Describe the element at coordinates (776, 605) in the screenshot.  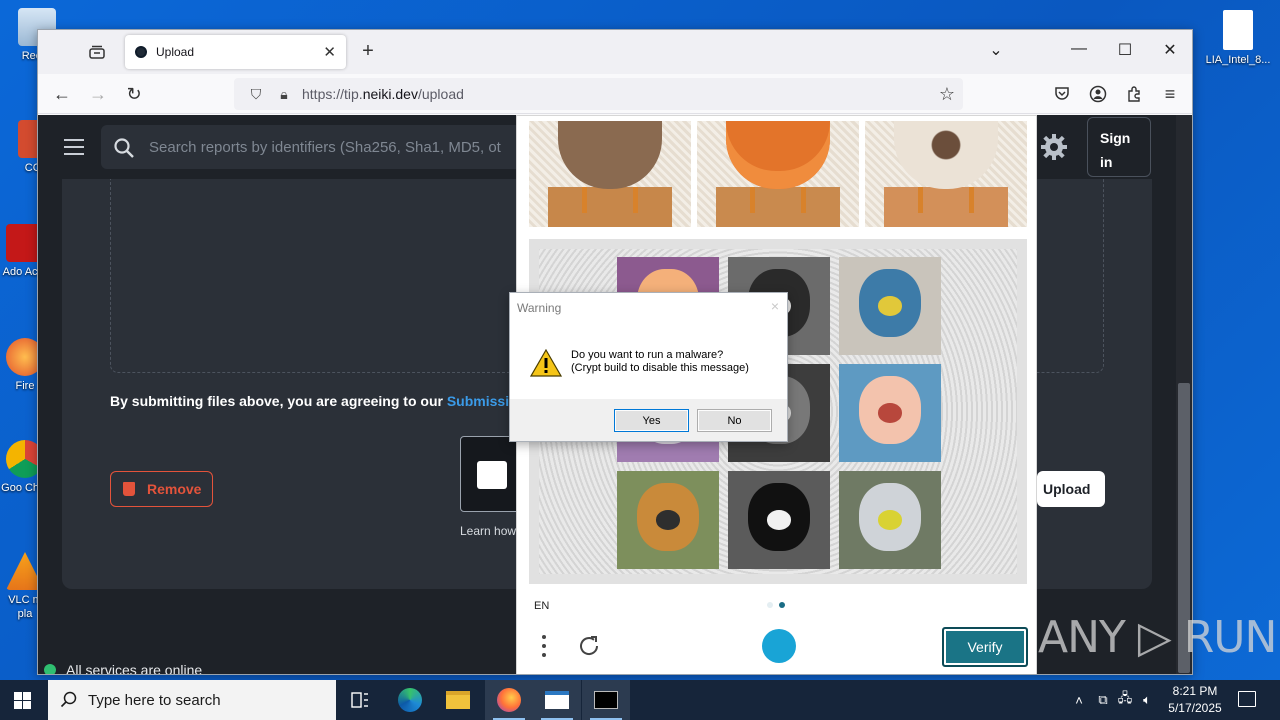
I see `captcha-pager` at that location.